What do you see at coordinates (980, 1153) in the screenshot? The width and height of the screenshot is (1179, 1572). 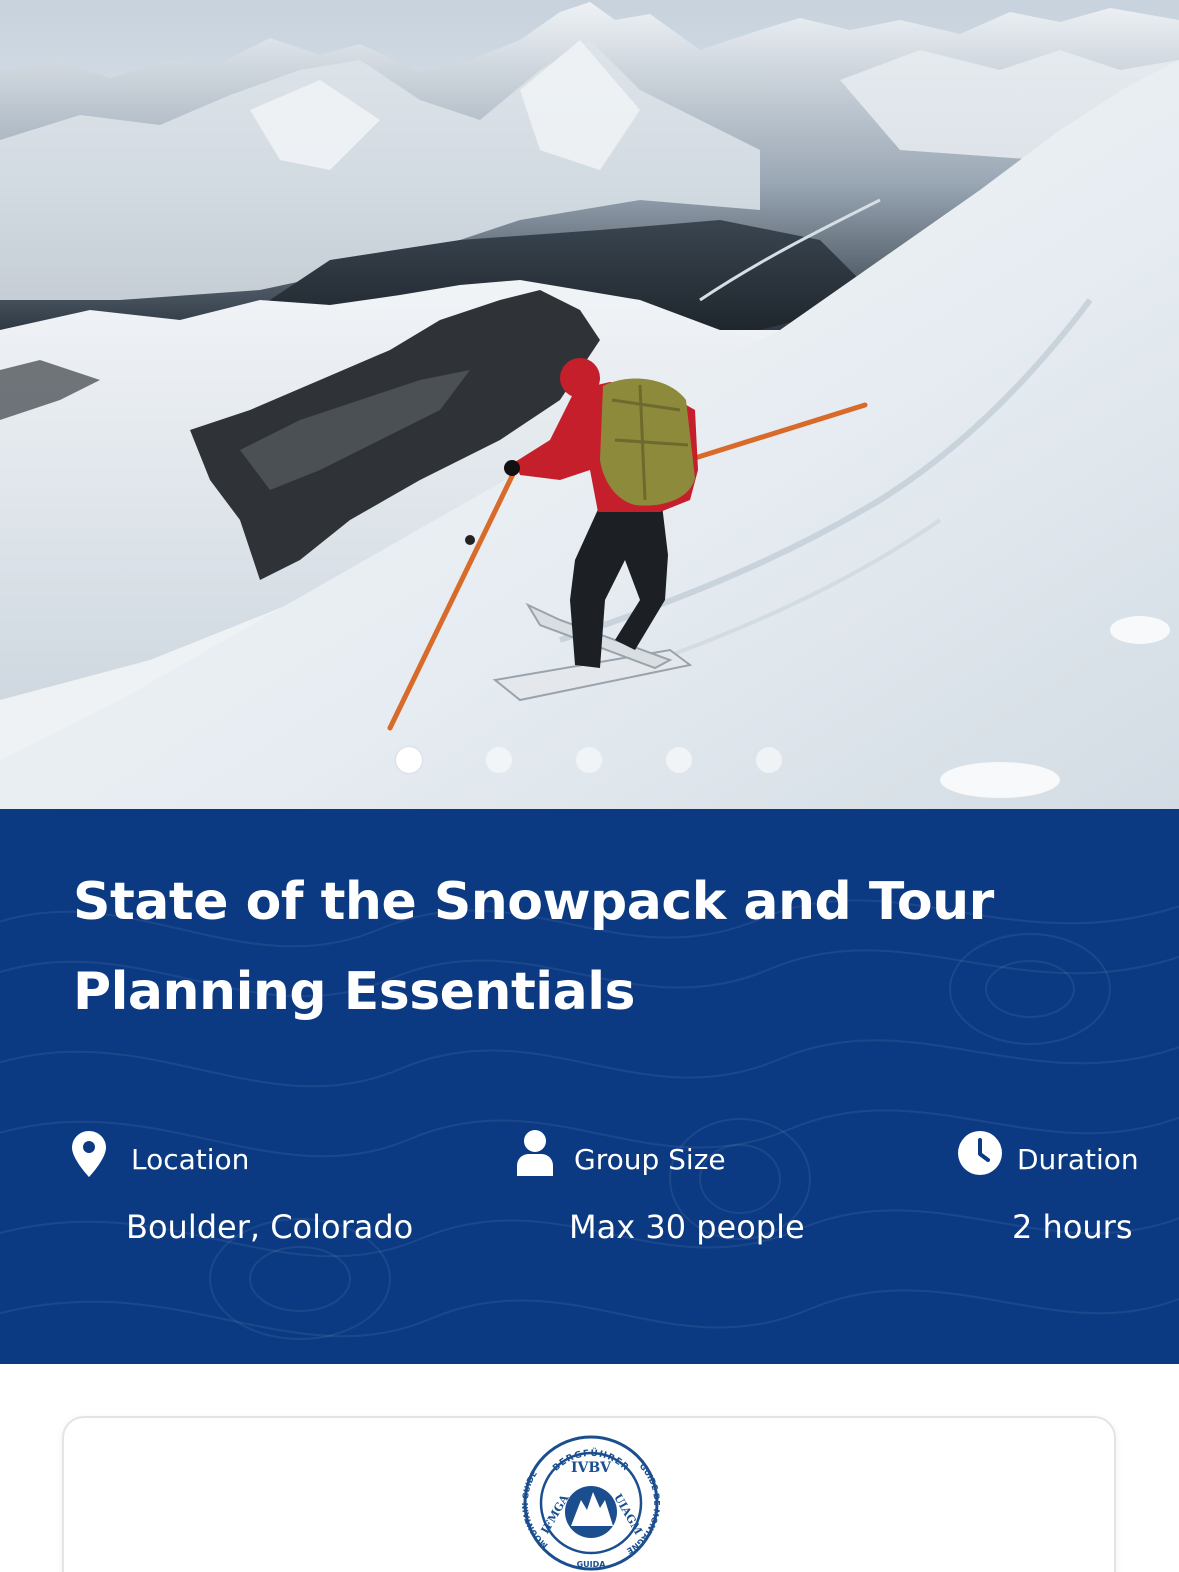 I see `clock-icon` at bounding box center [980, 1153].